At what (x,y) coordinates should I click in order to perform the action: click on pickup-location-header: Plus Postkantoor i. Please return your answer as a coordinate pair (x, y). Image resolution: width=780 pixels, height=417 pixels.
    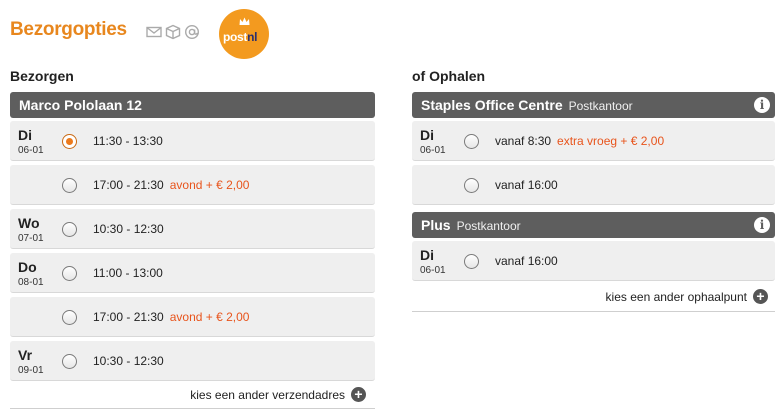
    Looking at the image, I should click on (593, 225).